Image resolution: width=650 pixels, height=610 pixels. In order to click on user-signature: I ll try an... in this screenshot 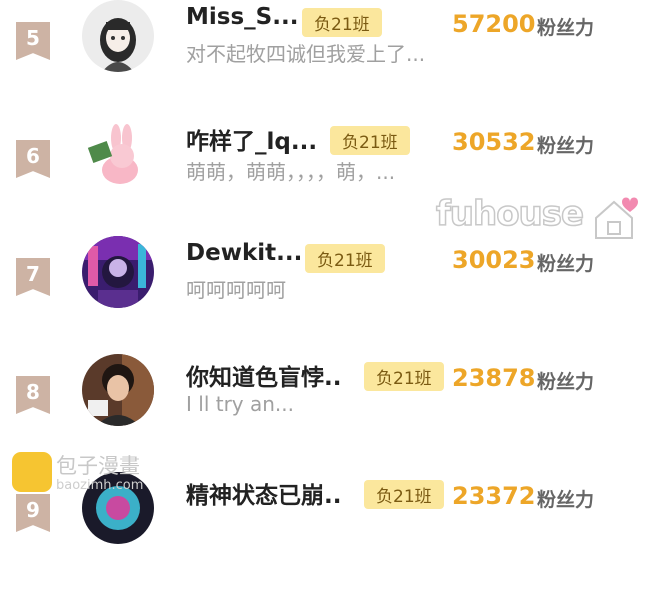, I will do `click(240, 404)`.